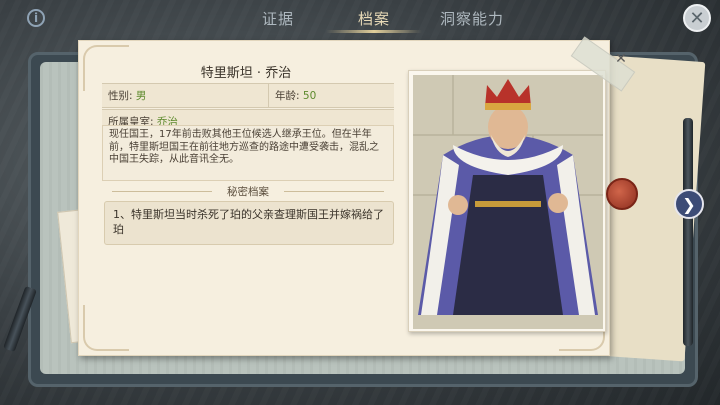  What do you see at coordinates (248, 191) in the screenshot?
I see `secret-section-header: 秘密档案` at bounding box center [248, 191].